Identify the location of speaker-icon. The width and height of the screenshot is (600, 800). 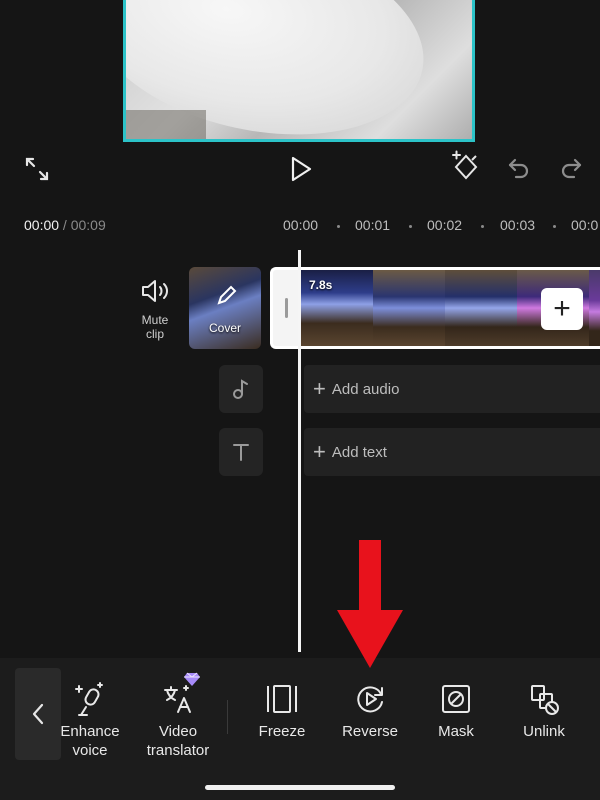
(155, 291).